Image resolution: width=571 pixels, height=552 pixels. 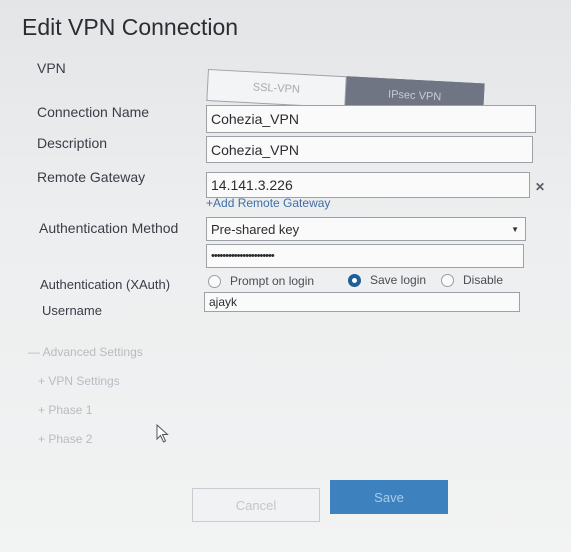 I want to click on phase-1-expander: + Phase 1, so click(x=65, y=410).